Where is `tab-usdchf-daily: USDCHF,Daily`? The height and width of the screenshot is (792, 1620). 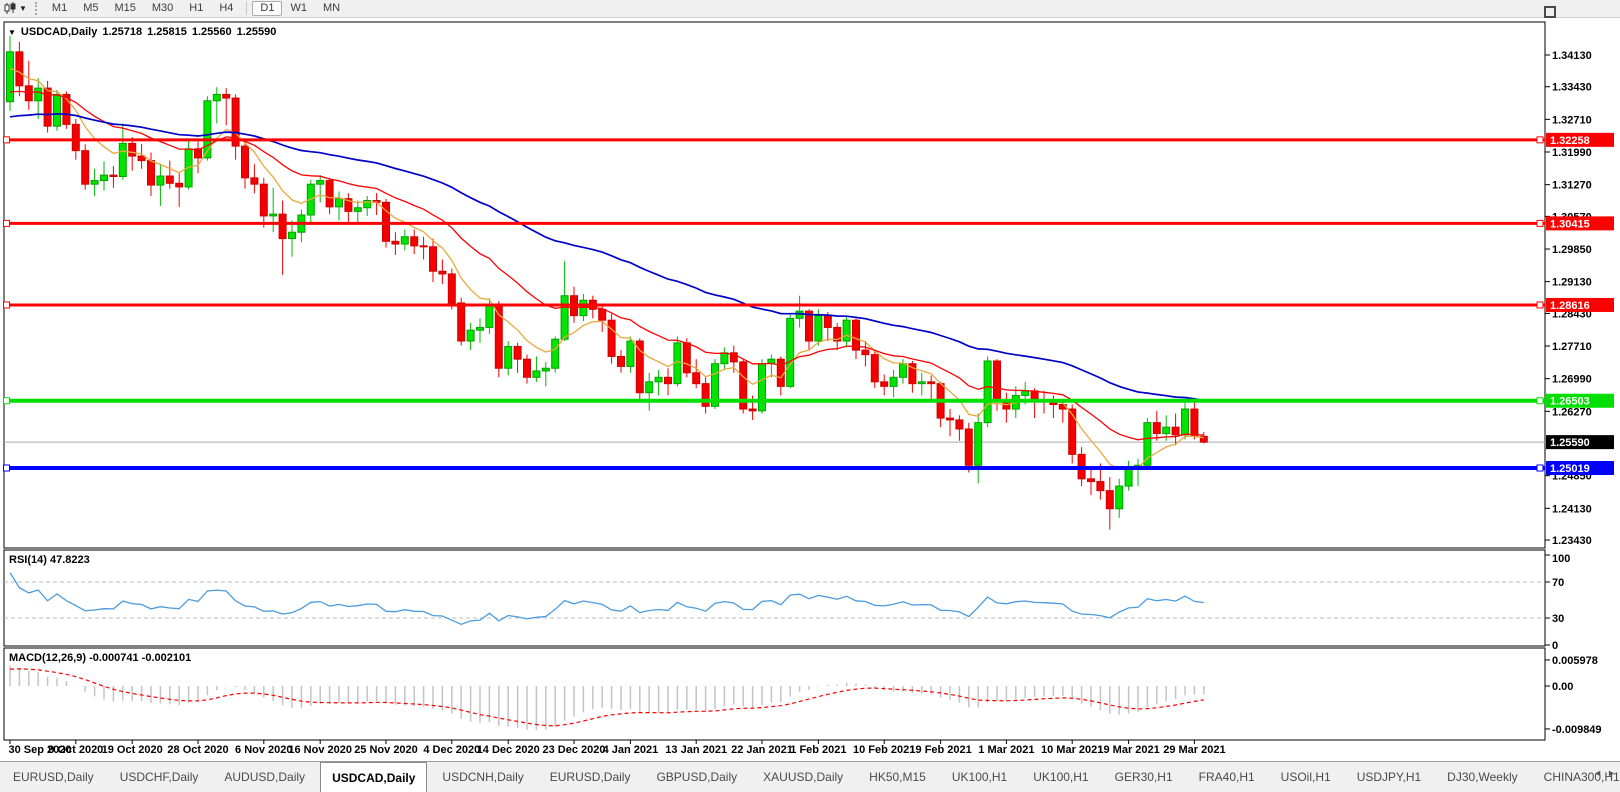
tab-usdchf-daily: USDCHF,Daily is located at coordinates (159, 777).